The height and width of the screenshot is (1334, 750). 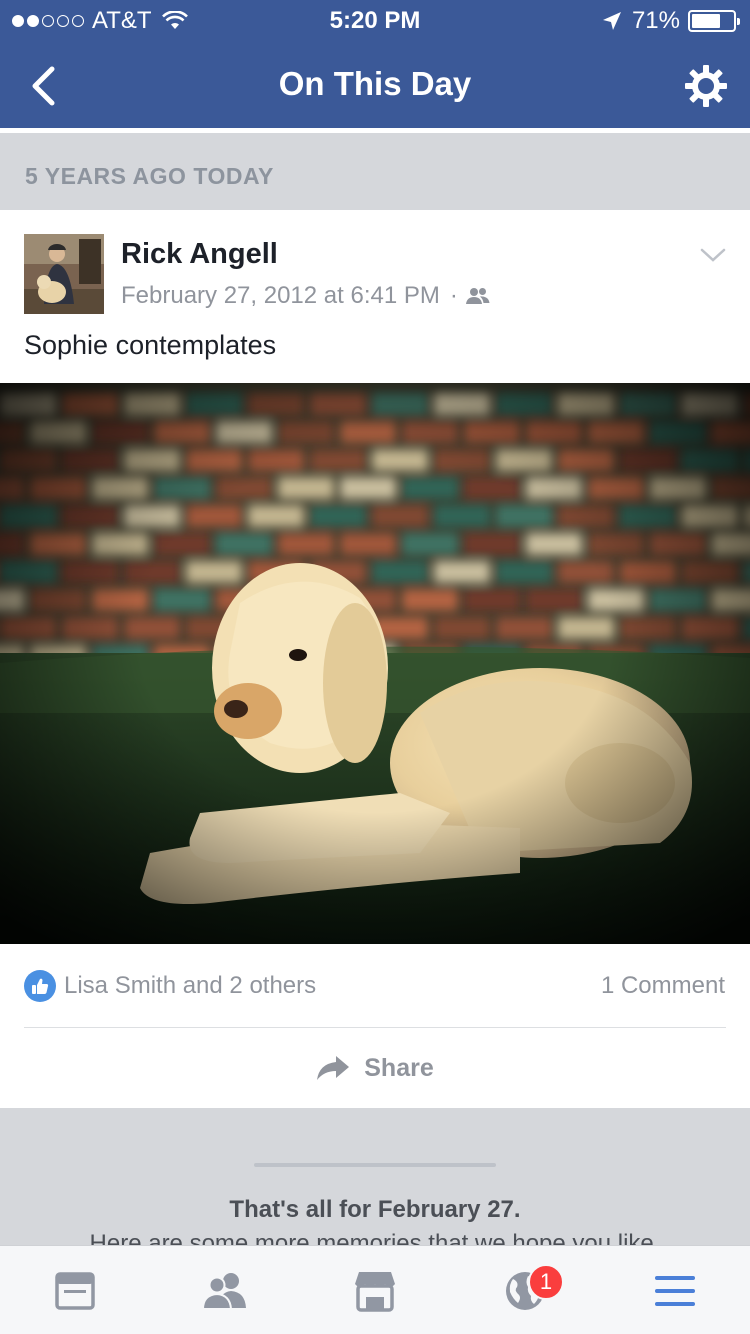 What do you see at coordinates (375, 1165) in the screenshot?
I see `end-divider` at bounding box center [375, 1165].